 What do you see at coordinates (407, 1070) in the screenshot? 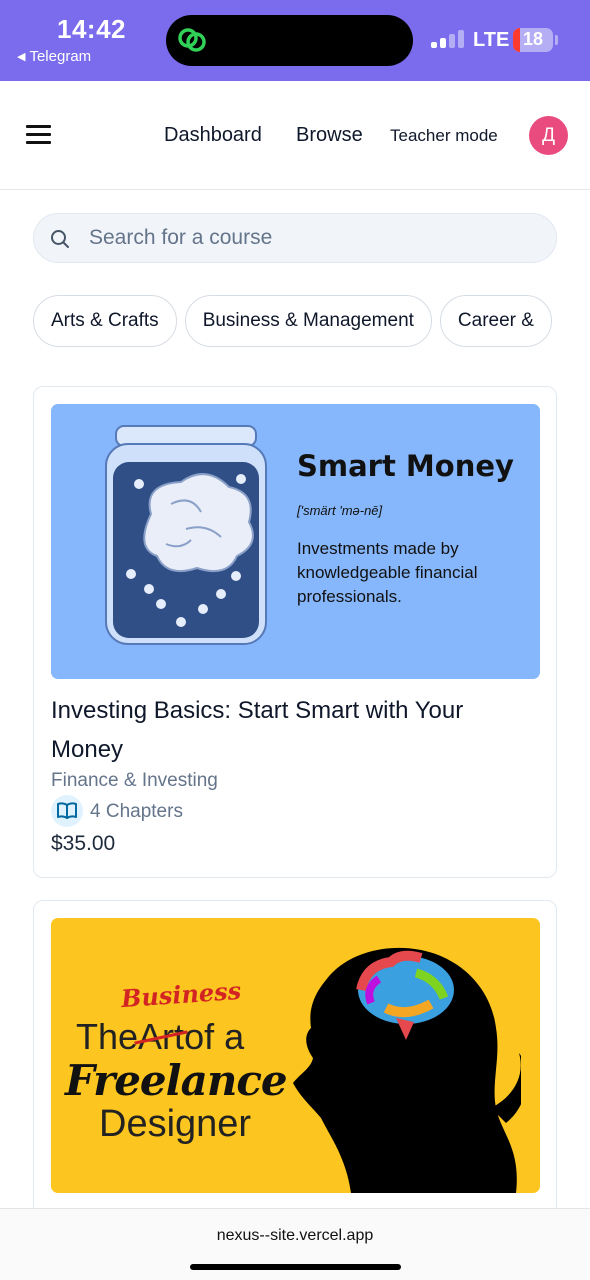
I see `head-silhouette-illustration` at bounding box center [407, 1070].